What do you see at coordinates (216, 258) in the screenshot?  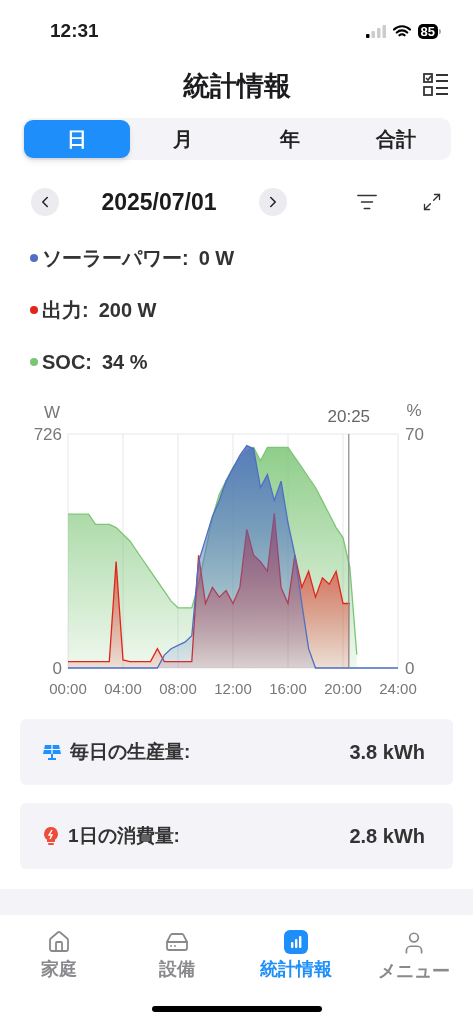 I see `legend-value: 0 W` at bounding box center [216, 258].